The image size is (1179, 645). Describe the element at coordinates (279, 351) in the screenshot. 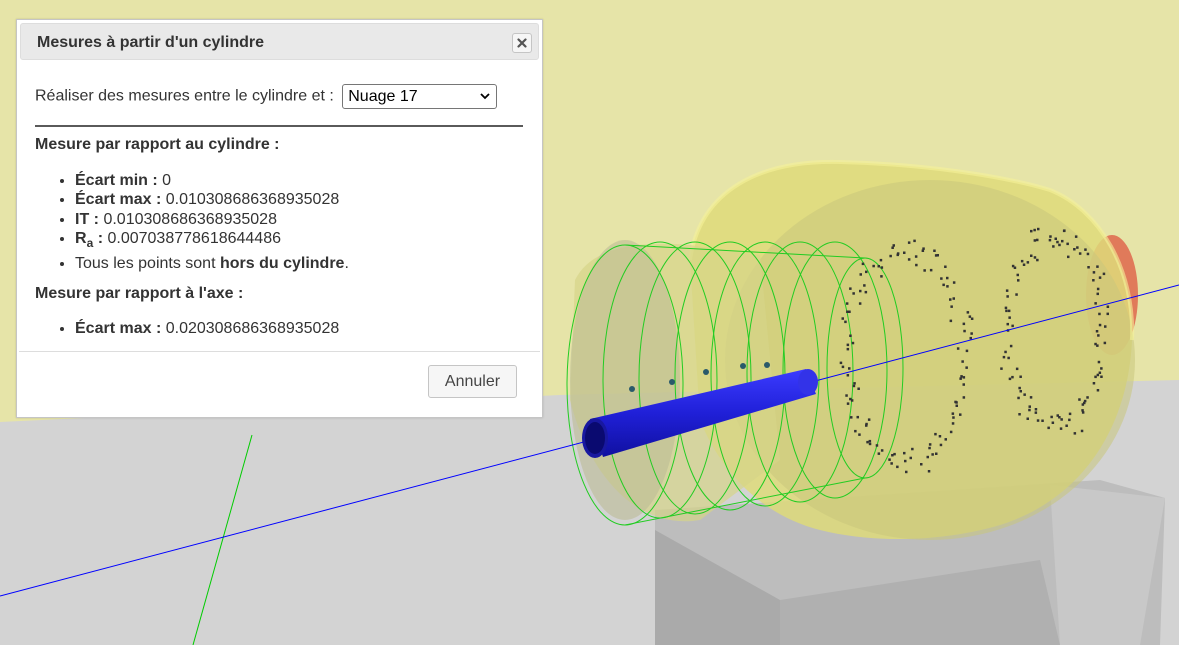

I see `dialog-footer` at that location.